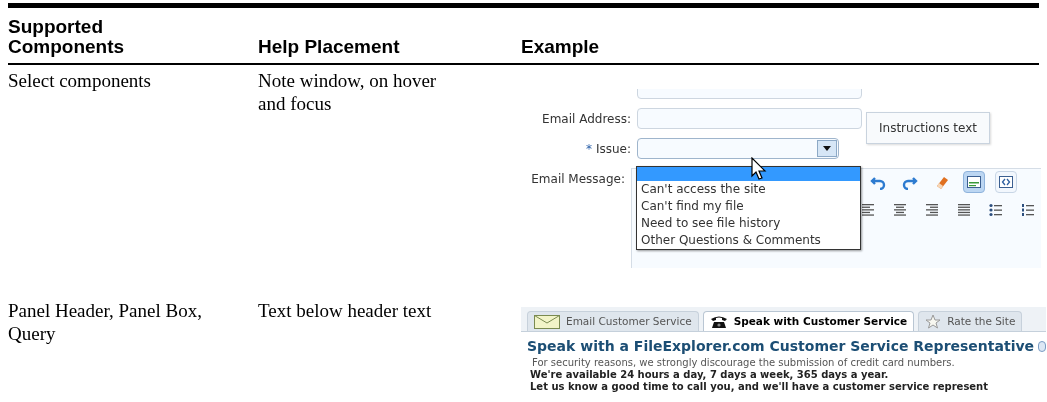 Image resolution: width=1047 pixels, height=402 pixels. Describe the element at coordinates (80, 81) in the screenshot. I see `table-cell-text: Select components` at that location.